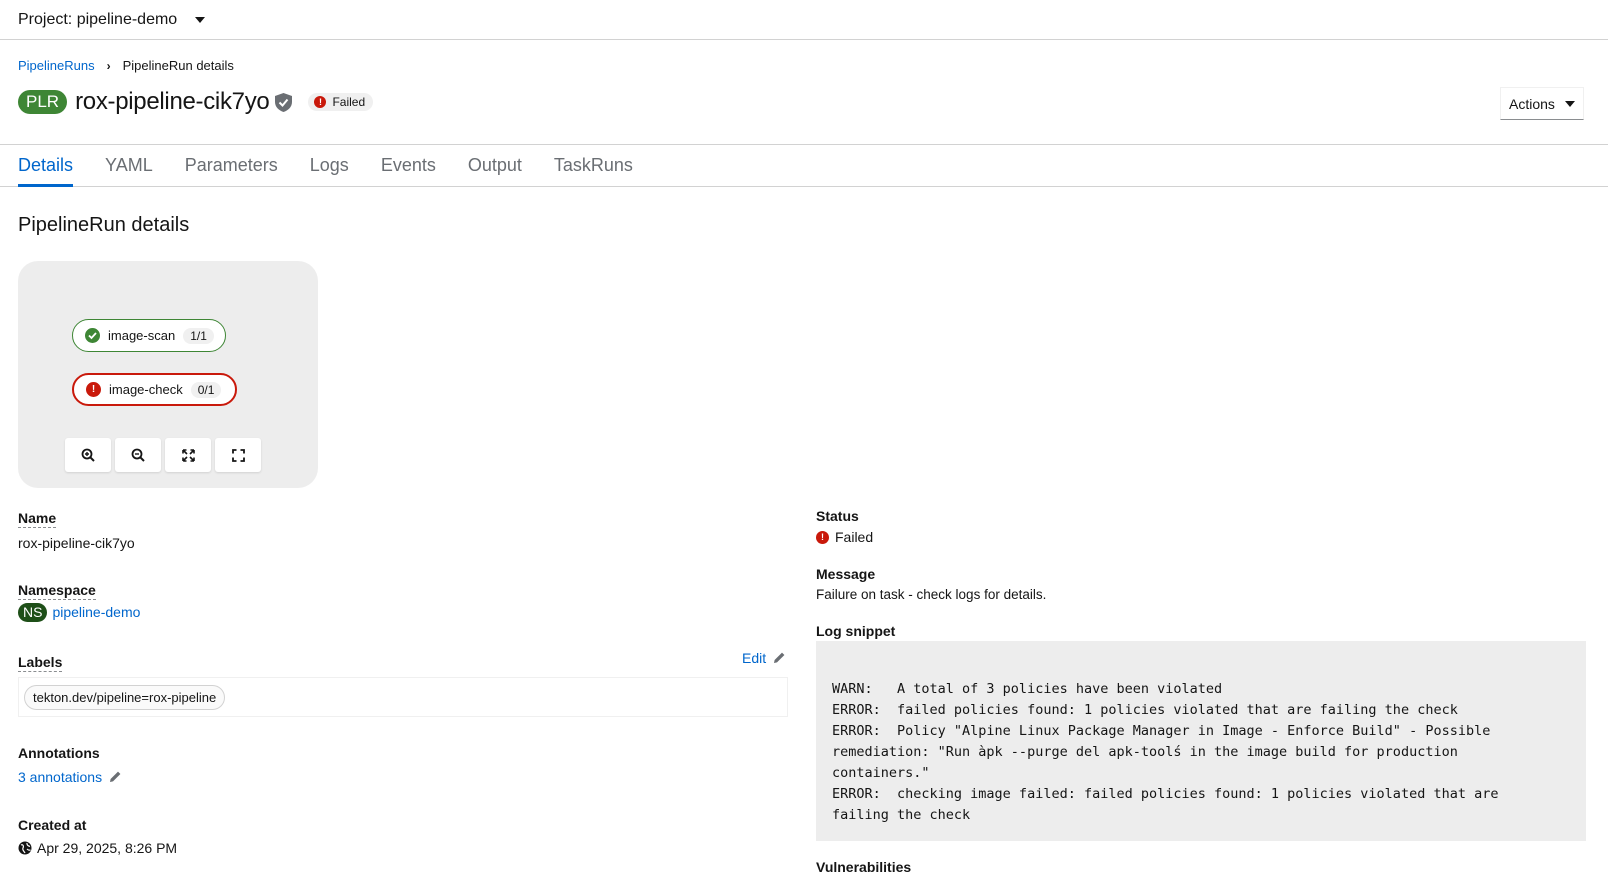  I want to click on project-selector: Project: pipeline-demo, so click(804, 20).